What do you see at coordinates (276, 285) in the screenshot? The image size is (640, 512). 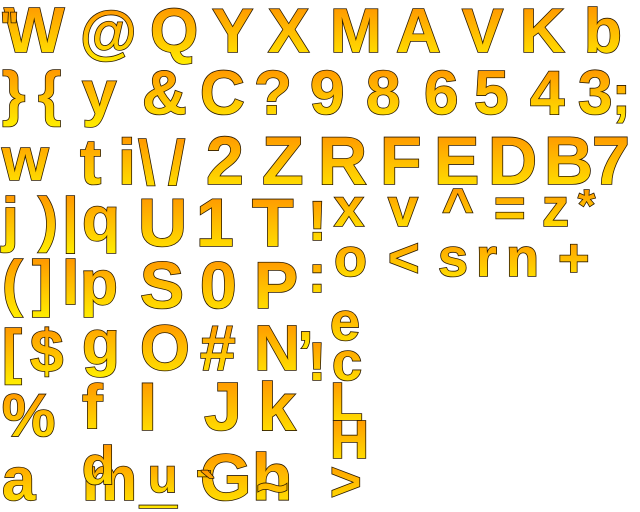 I see `glyph: P` at bounding box center [276, 285].